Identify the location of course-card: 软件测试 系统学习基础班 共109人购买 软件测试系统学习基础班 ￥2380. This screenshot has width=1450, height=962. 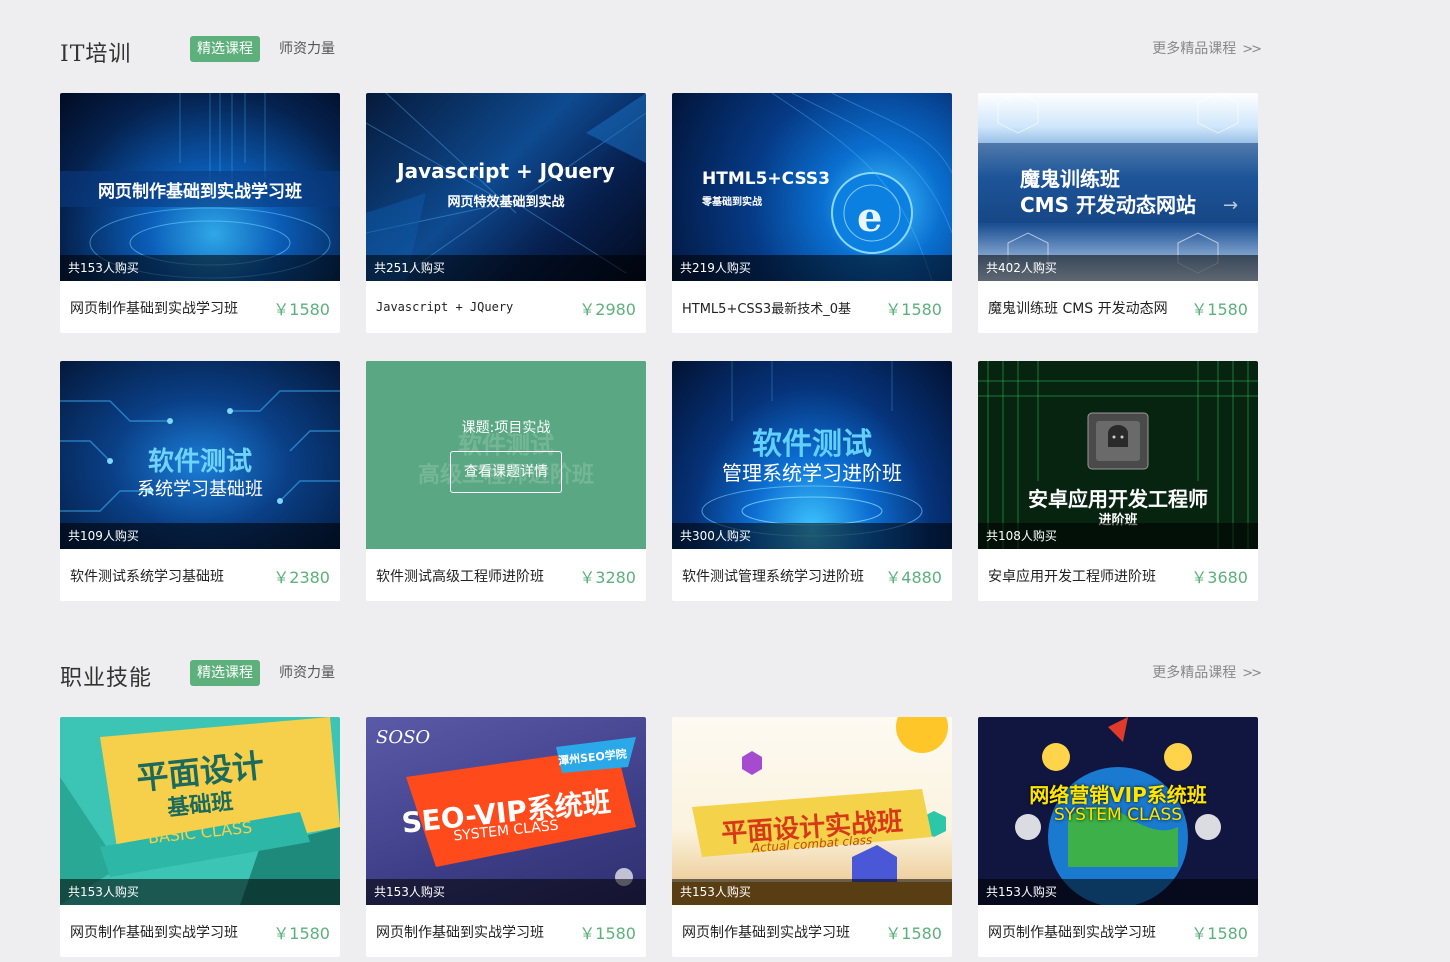
(200, 481).